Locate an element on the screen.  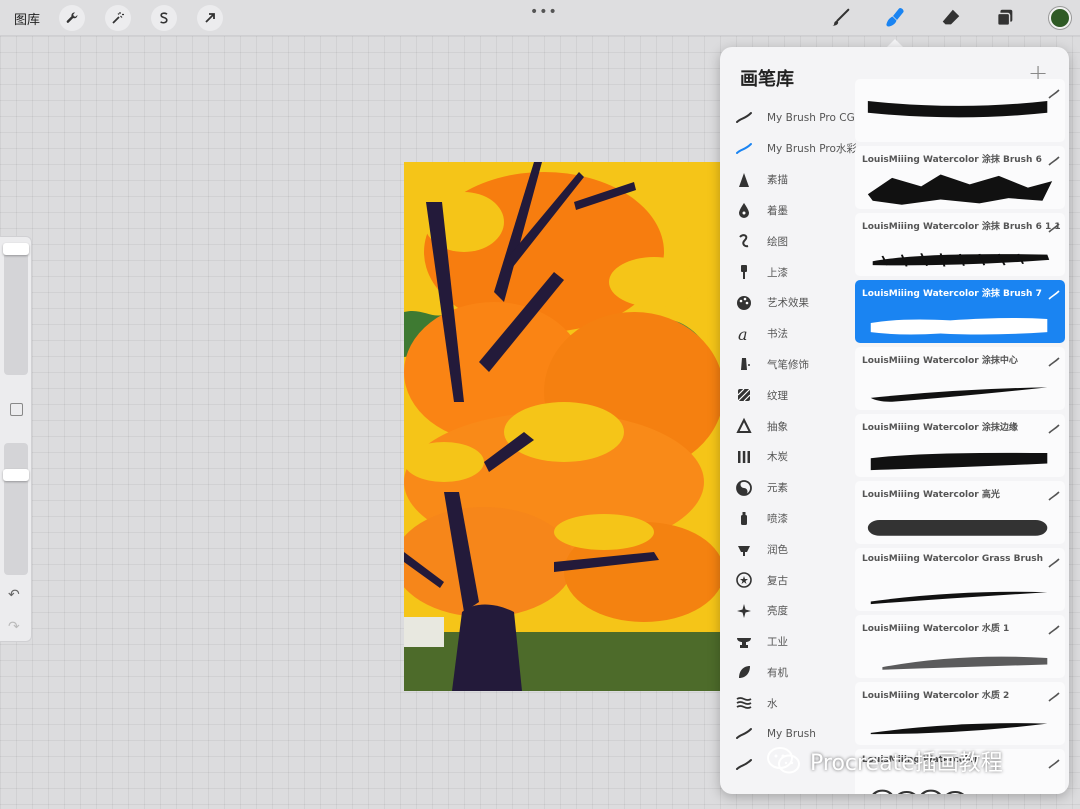
brush-item: LouisMiiing Watercolor 涂抹 Brush 6 1 1 is located at coordinates (960, 244).